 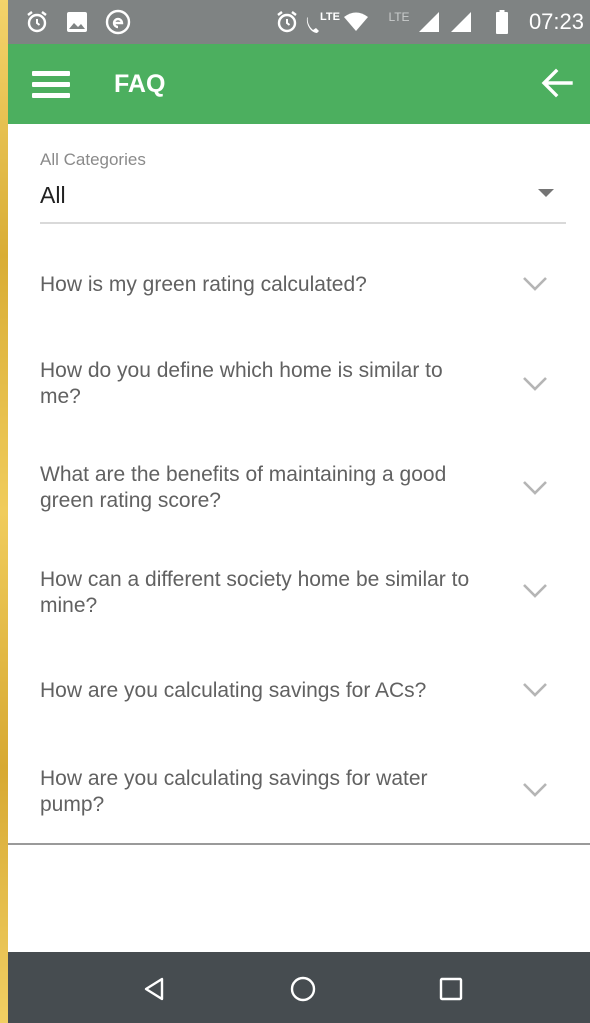 What do you see at coordinates (303, 200) in the screenshot?
I see `category-dropdown: All` at bounding box center [303, 200].